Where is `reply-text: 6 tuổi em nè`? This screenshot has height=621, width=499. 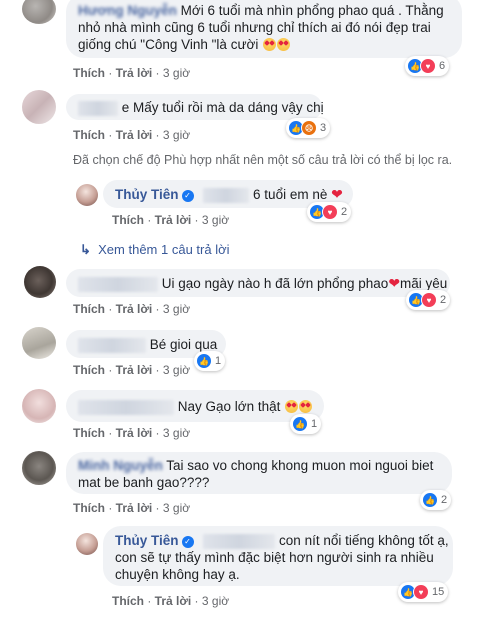
reply-text: 6 tuổi em nè is located at coordinates (290, 194).